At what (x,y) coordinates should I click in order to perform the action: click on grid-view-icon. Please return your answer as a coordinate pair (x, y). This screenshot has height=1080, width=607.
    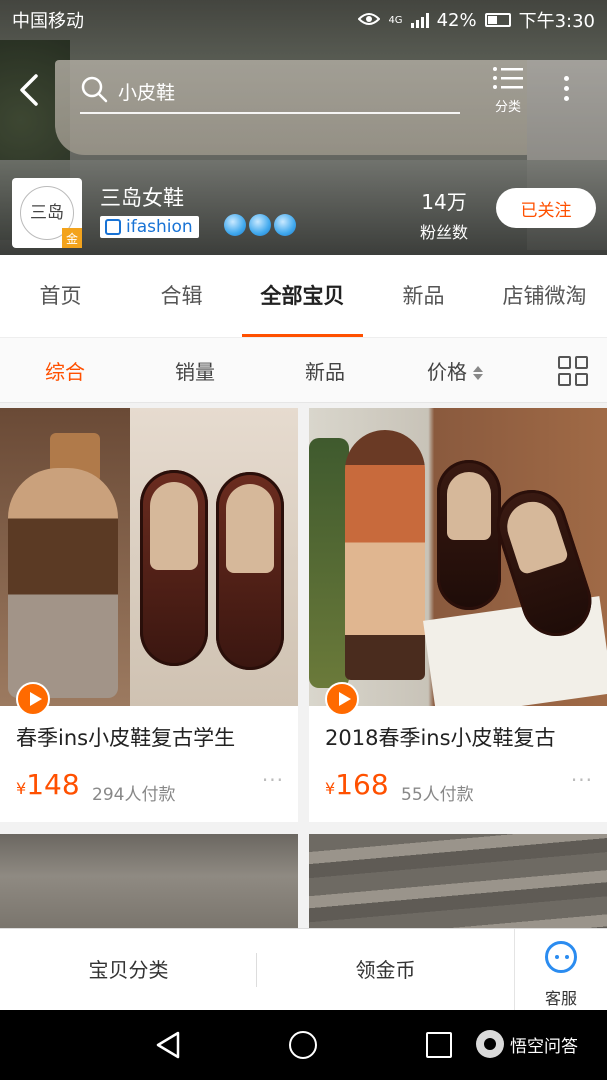
    Looking at the image, I should click on (573, 371).